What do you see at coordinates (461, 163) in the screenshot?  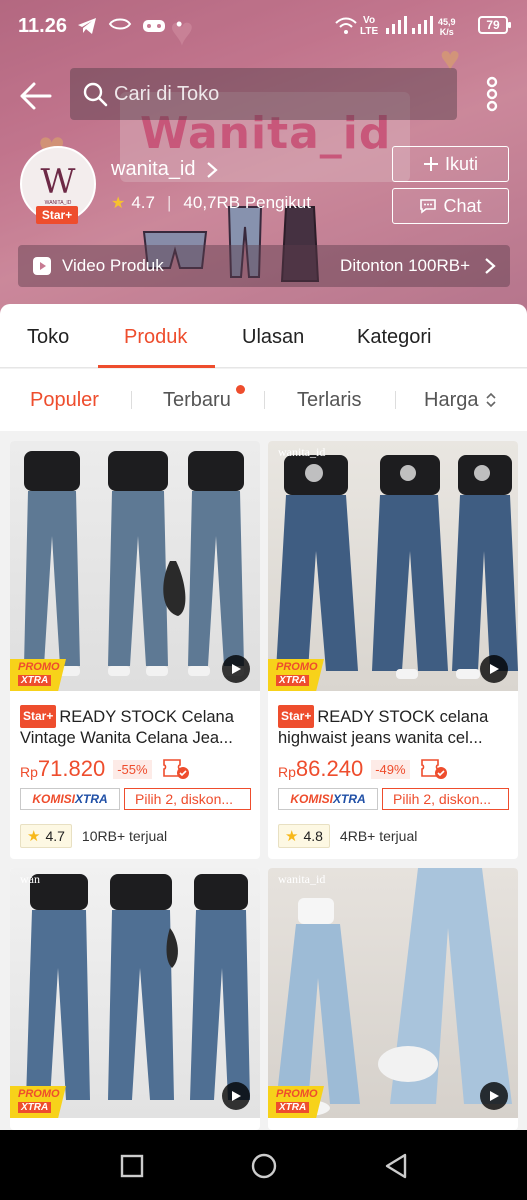 I see `follow-label: Ikuti` at bounding box center [461, 163].